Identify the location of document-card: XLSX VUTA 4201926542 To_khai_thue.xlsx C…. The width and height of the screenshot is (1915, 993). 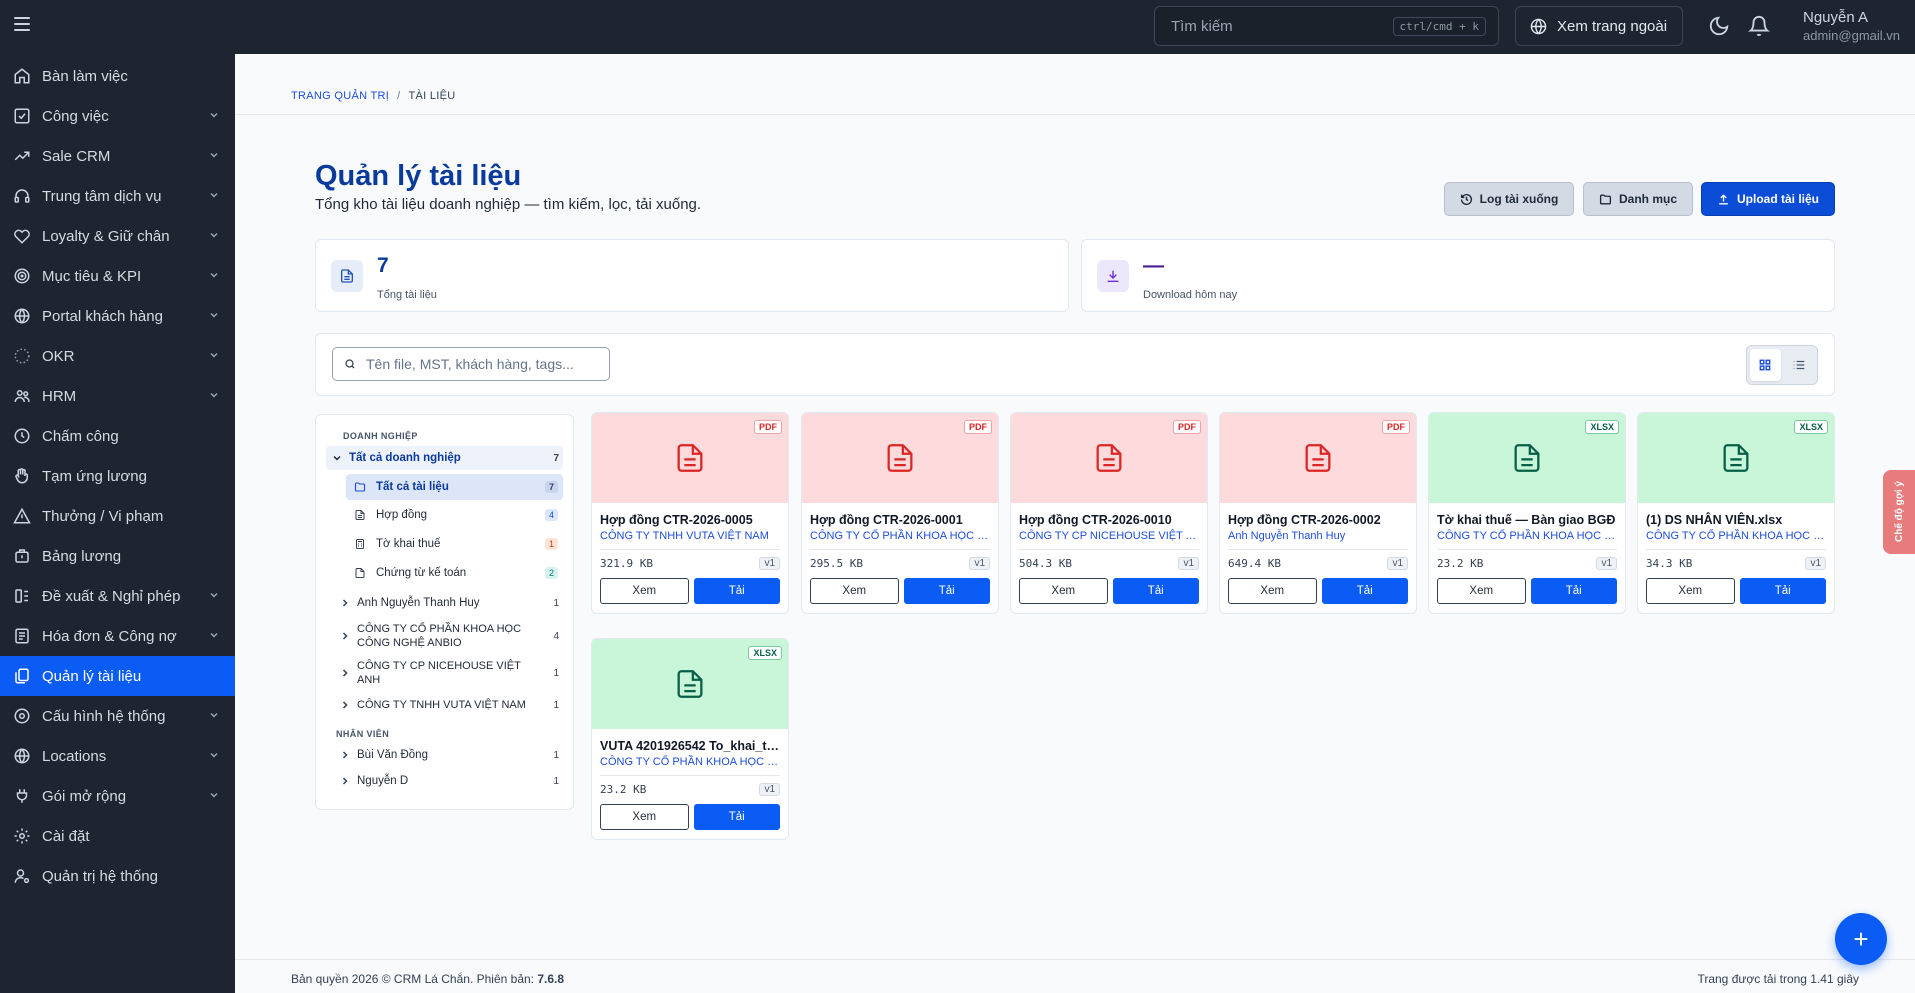
(690, 739).